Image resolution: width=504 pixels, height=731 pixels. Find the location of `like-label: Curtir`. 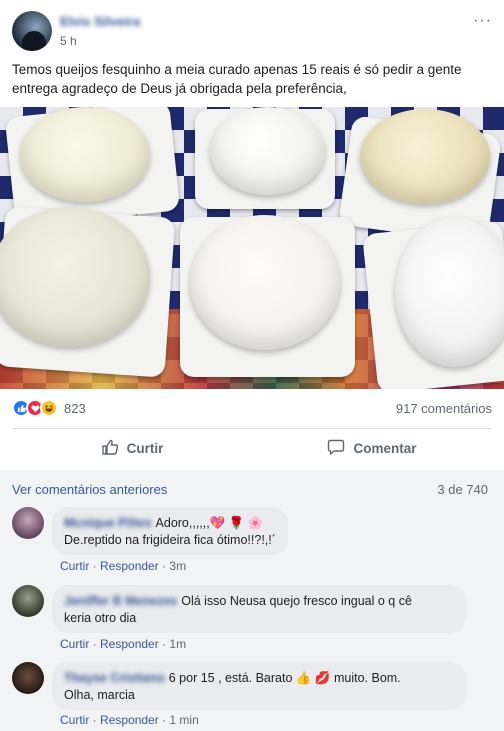

like-label: Curtir is located at coordinates (145, 448).